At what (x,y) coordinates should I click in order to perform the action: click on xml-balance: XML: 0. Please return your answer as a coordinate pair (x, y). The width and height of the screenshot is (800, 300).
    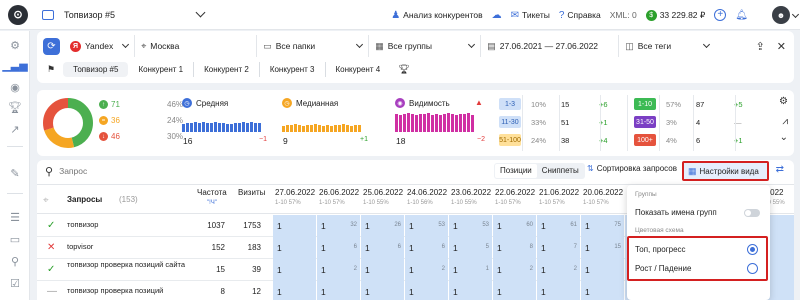
    Looking at the image, I should click on (623, 15).